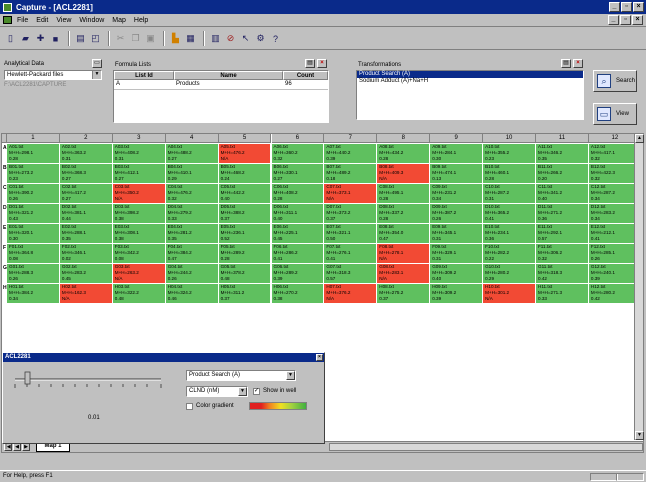 The image size is (646, 482). I want to click on well-F11: F11.txt M+H=306.2 0.32, so click(562, 254).